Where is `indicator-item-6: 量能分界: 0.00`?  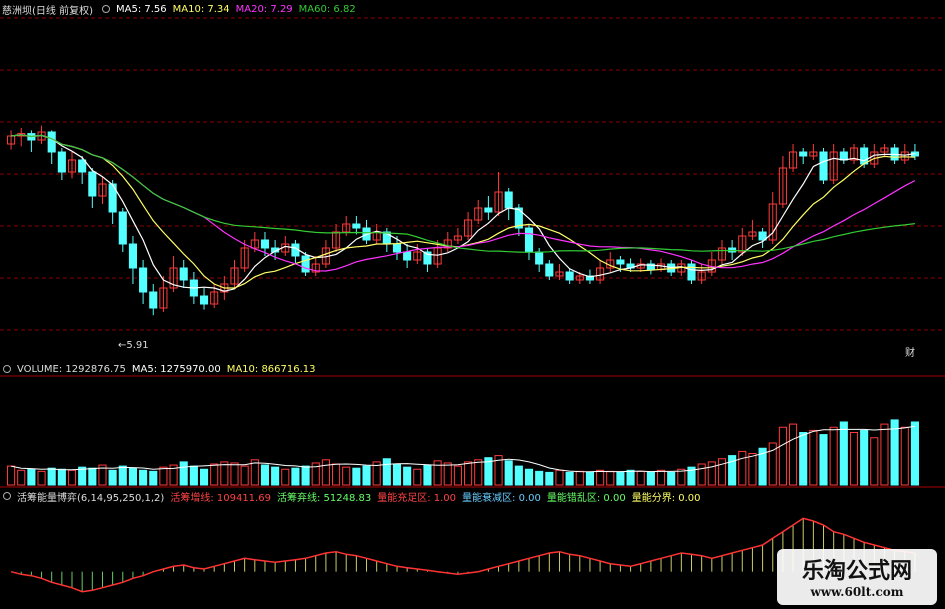 indicator-item-6: 量能分界: 0.00 is located at coordinates (666, 498).